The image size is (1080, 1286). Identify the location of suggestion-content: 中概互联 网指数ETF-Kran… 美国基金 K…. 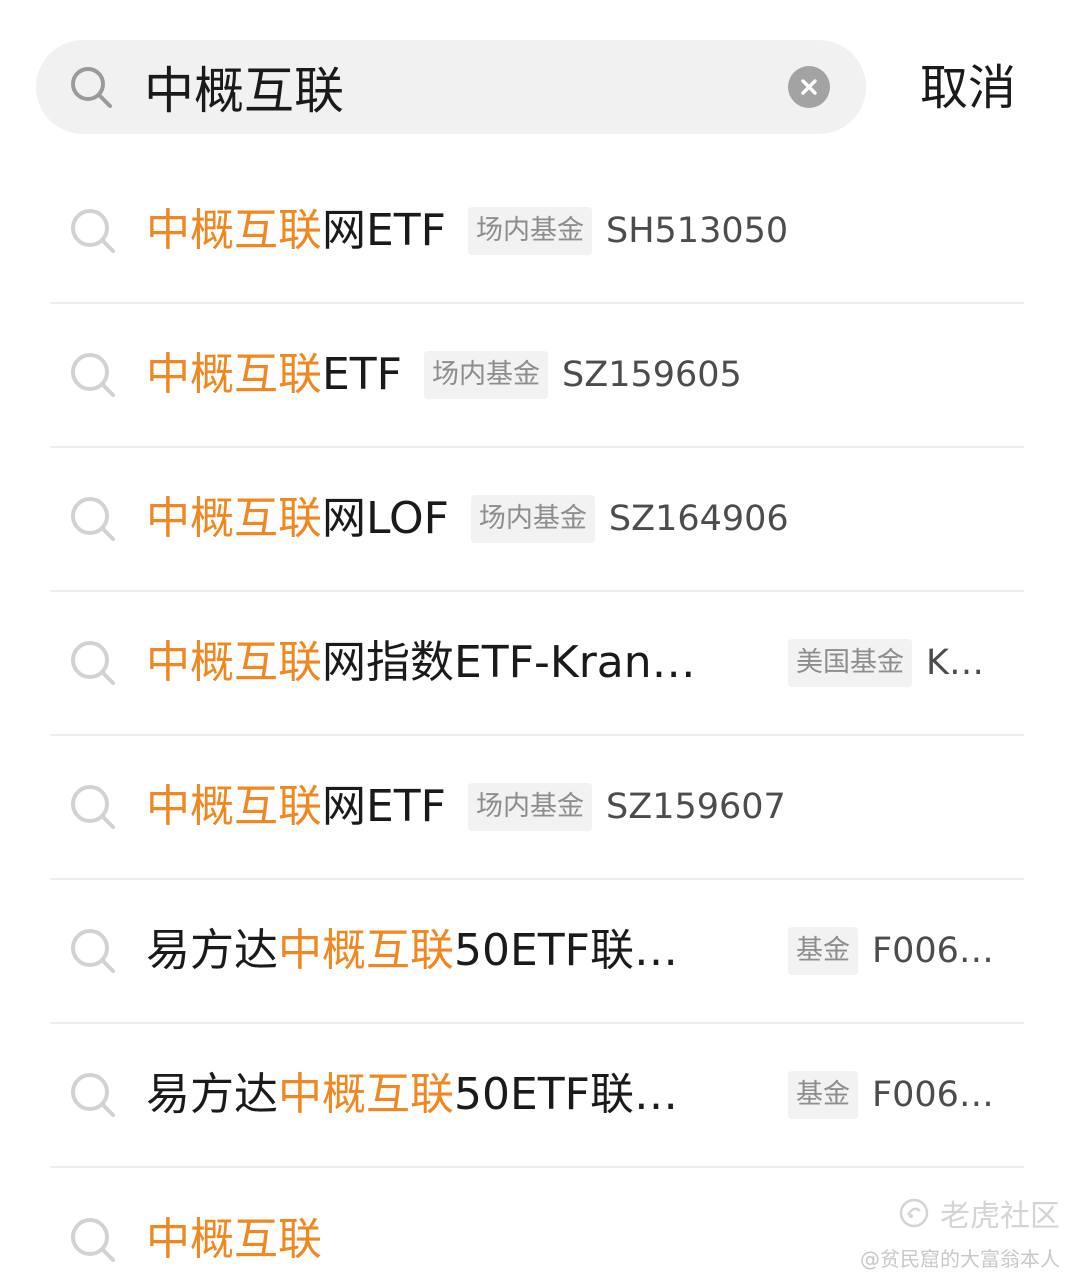
(585, 663).